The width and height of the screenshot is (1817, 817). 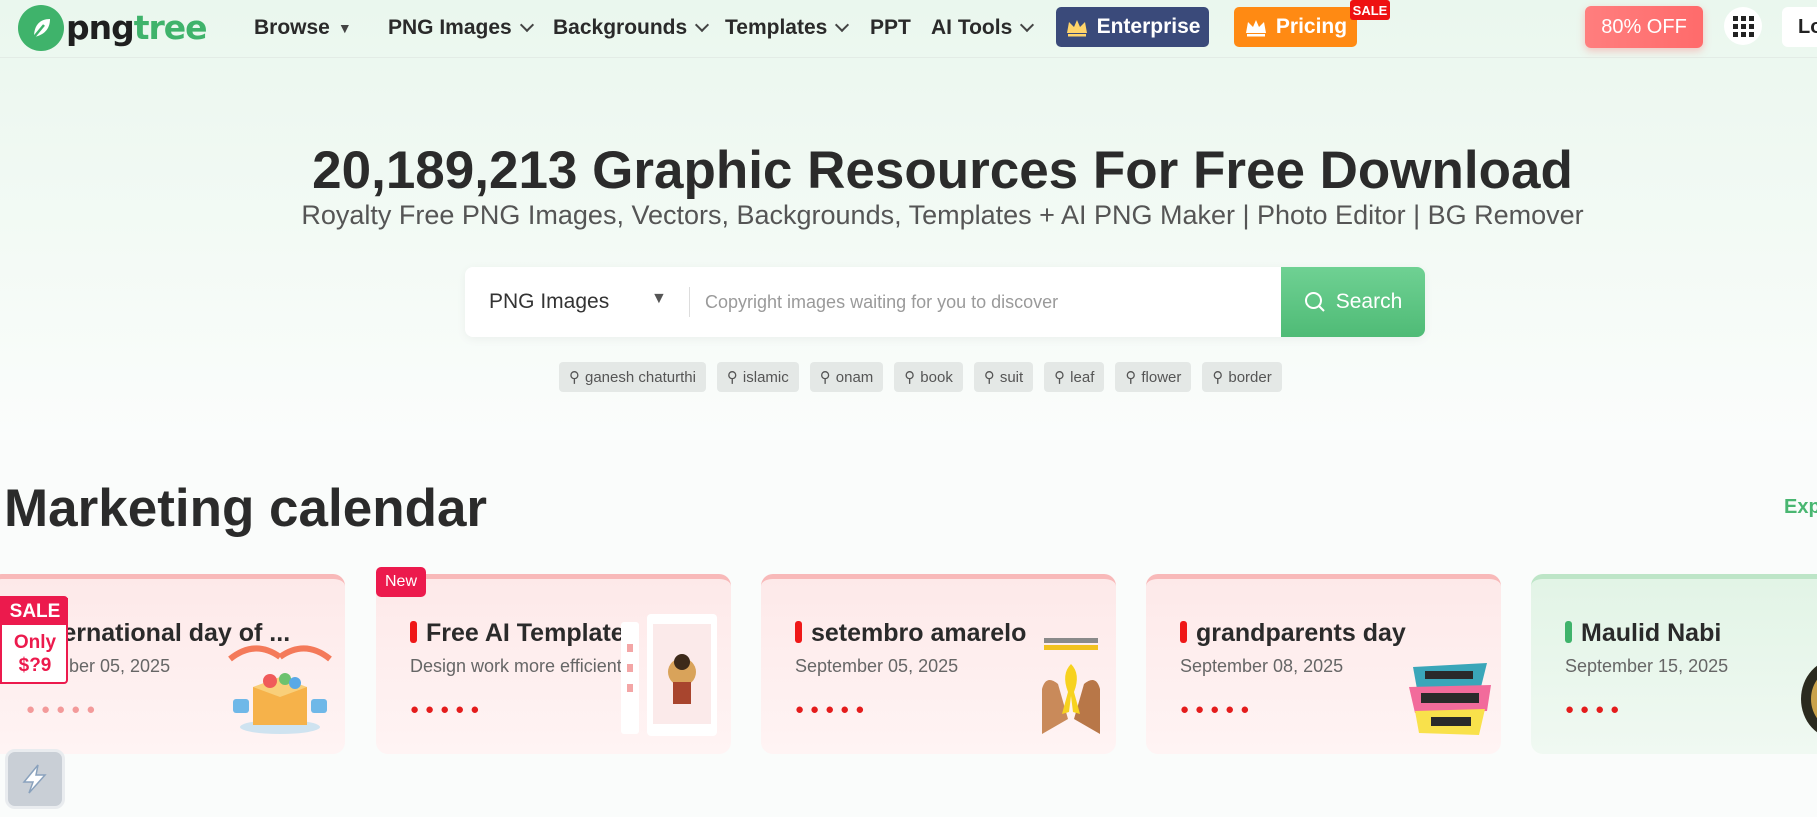 I want to click on enterprise-label: Enterprise, so click(x=1148, y=26).